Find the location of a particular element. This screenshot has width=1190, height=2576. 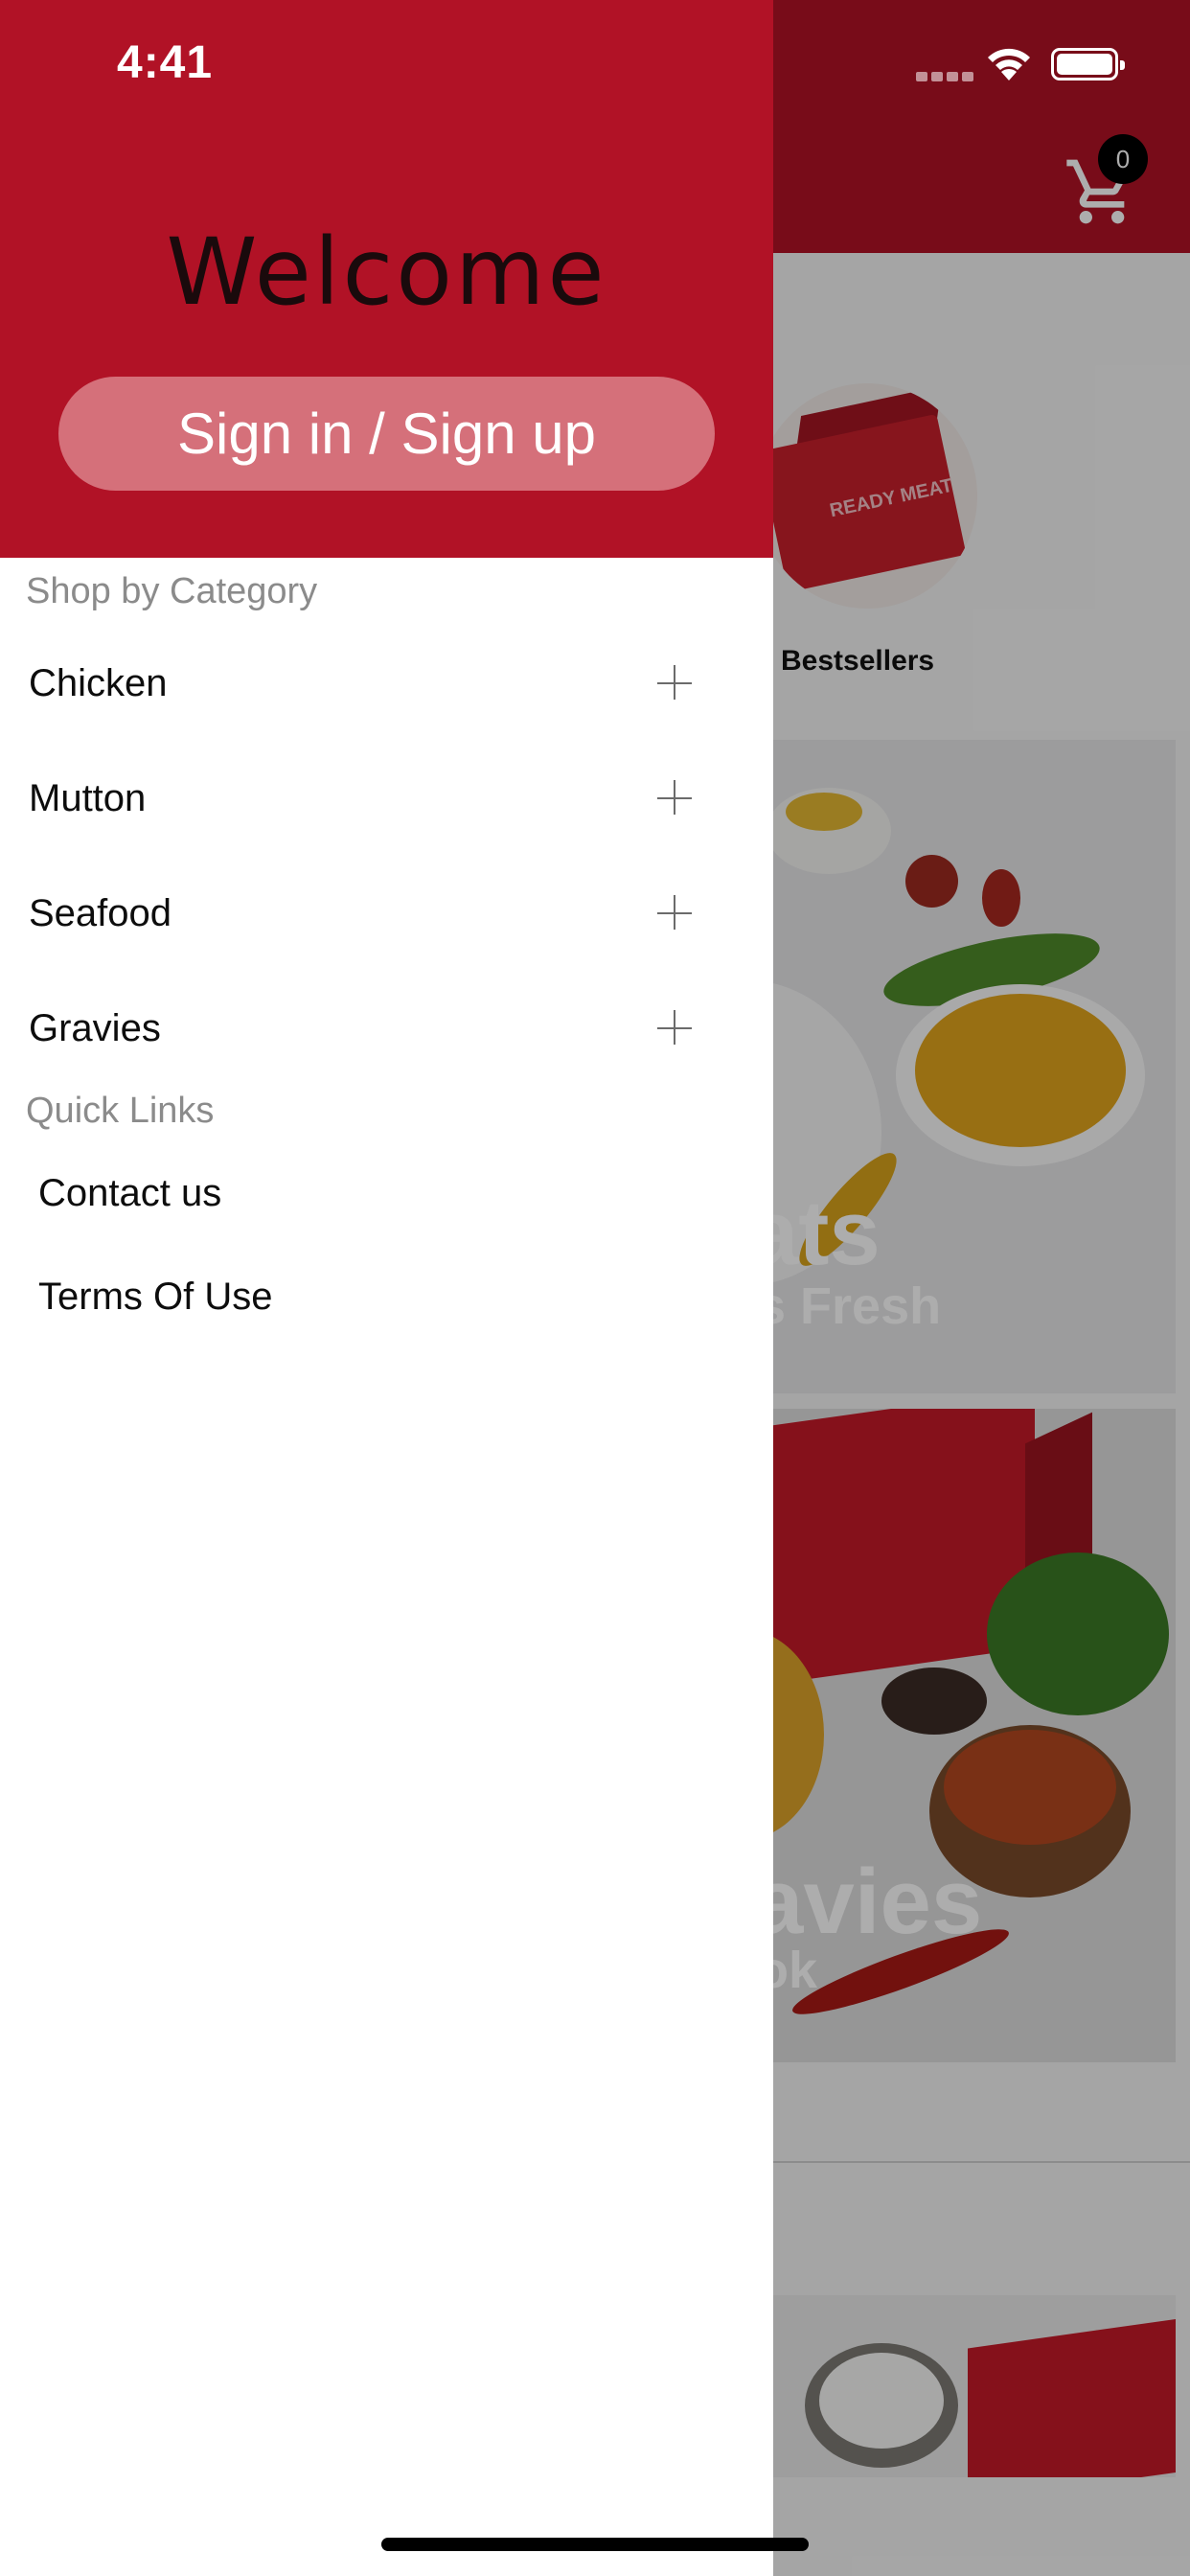

category-label: Chicken is located at coordinates (99, 683).